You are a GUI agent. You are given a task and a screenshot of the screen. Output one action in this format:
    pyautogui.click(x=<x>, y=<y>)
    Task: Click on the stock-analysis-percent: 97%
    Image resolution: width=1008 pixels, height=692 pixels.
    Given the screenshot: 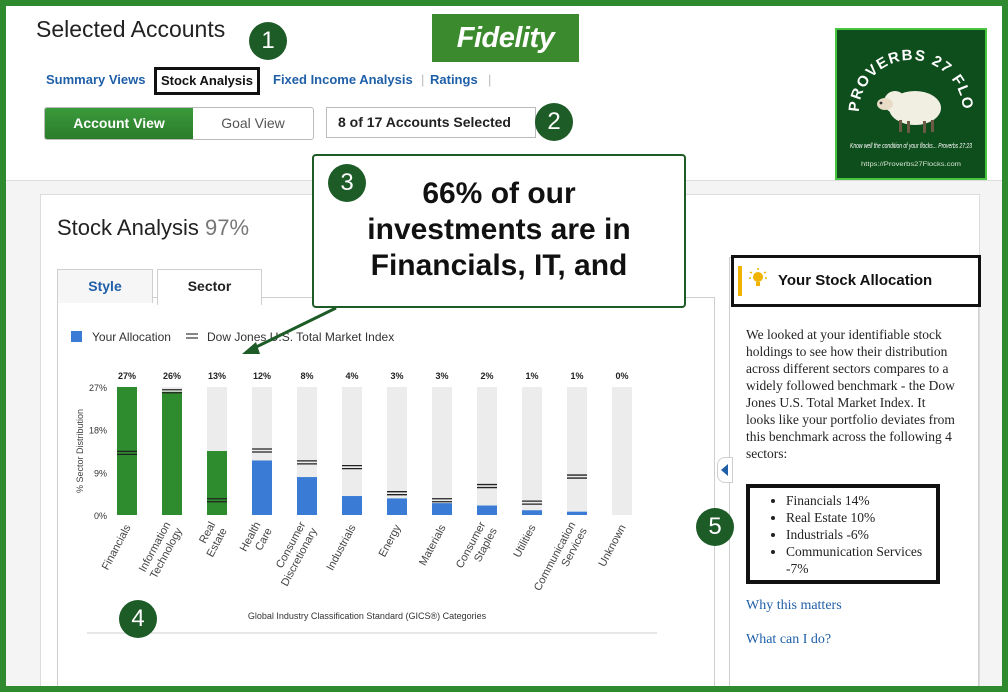 What is the action you would take?
    pyautogui.click(x=227, y=227)
    